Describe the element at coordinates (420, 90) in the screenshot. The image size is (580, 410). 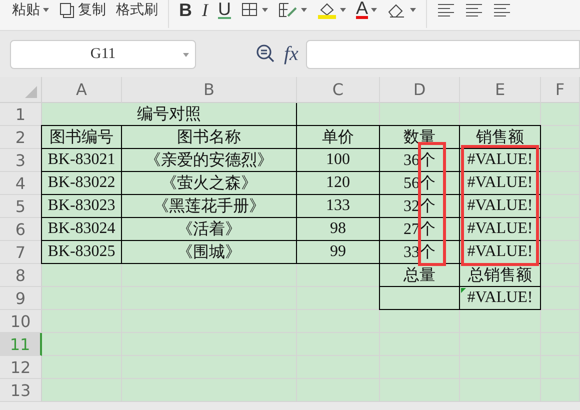
I see `column-header: D` at that location.